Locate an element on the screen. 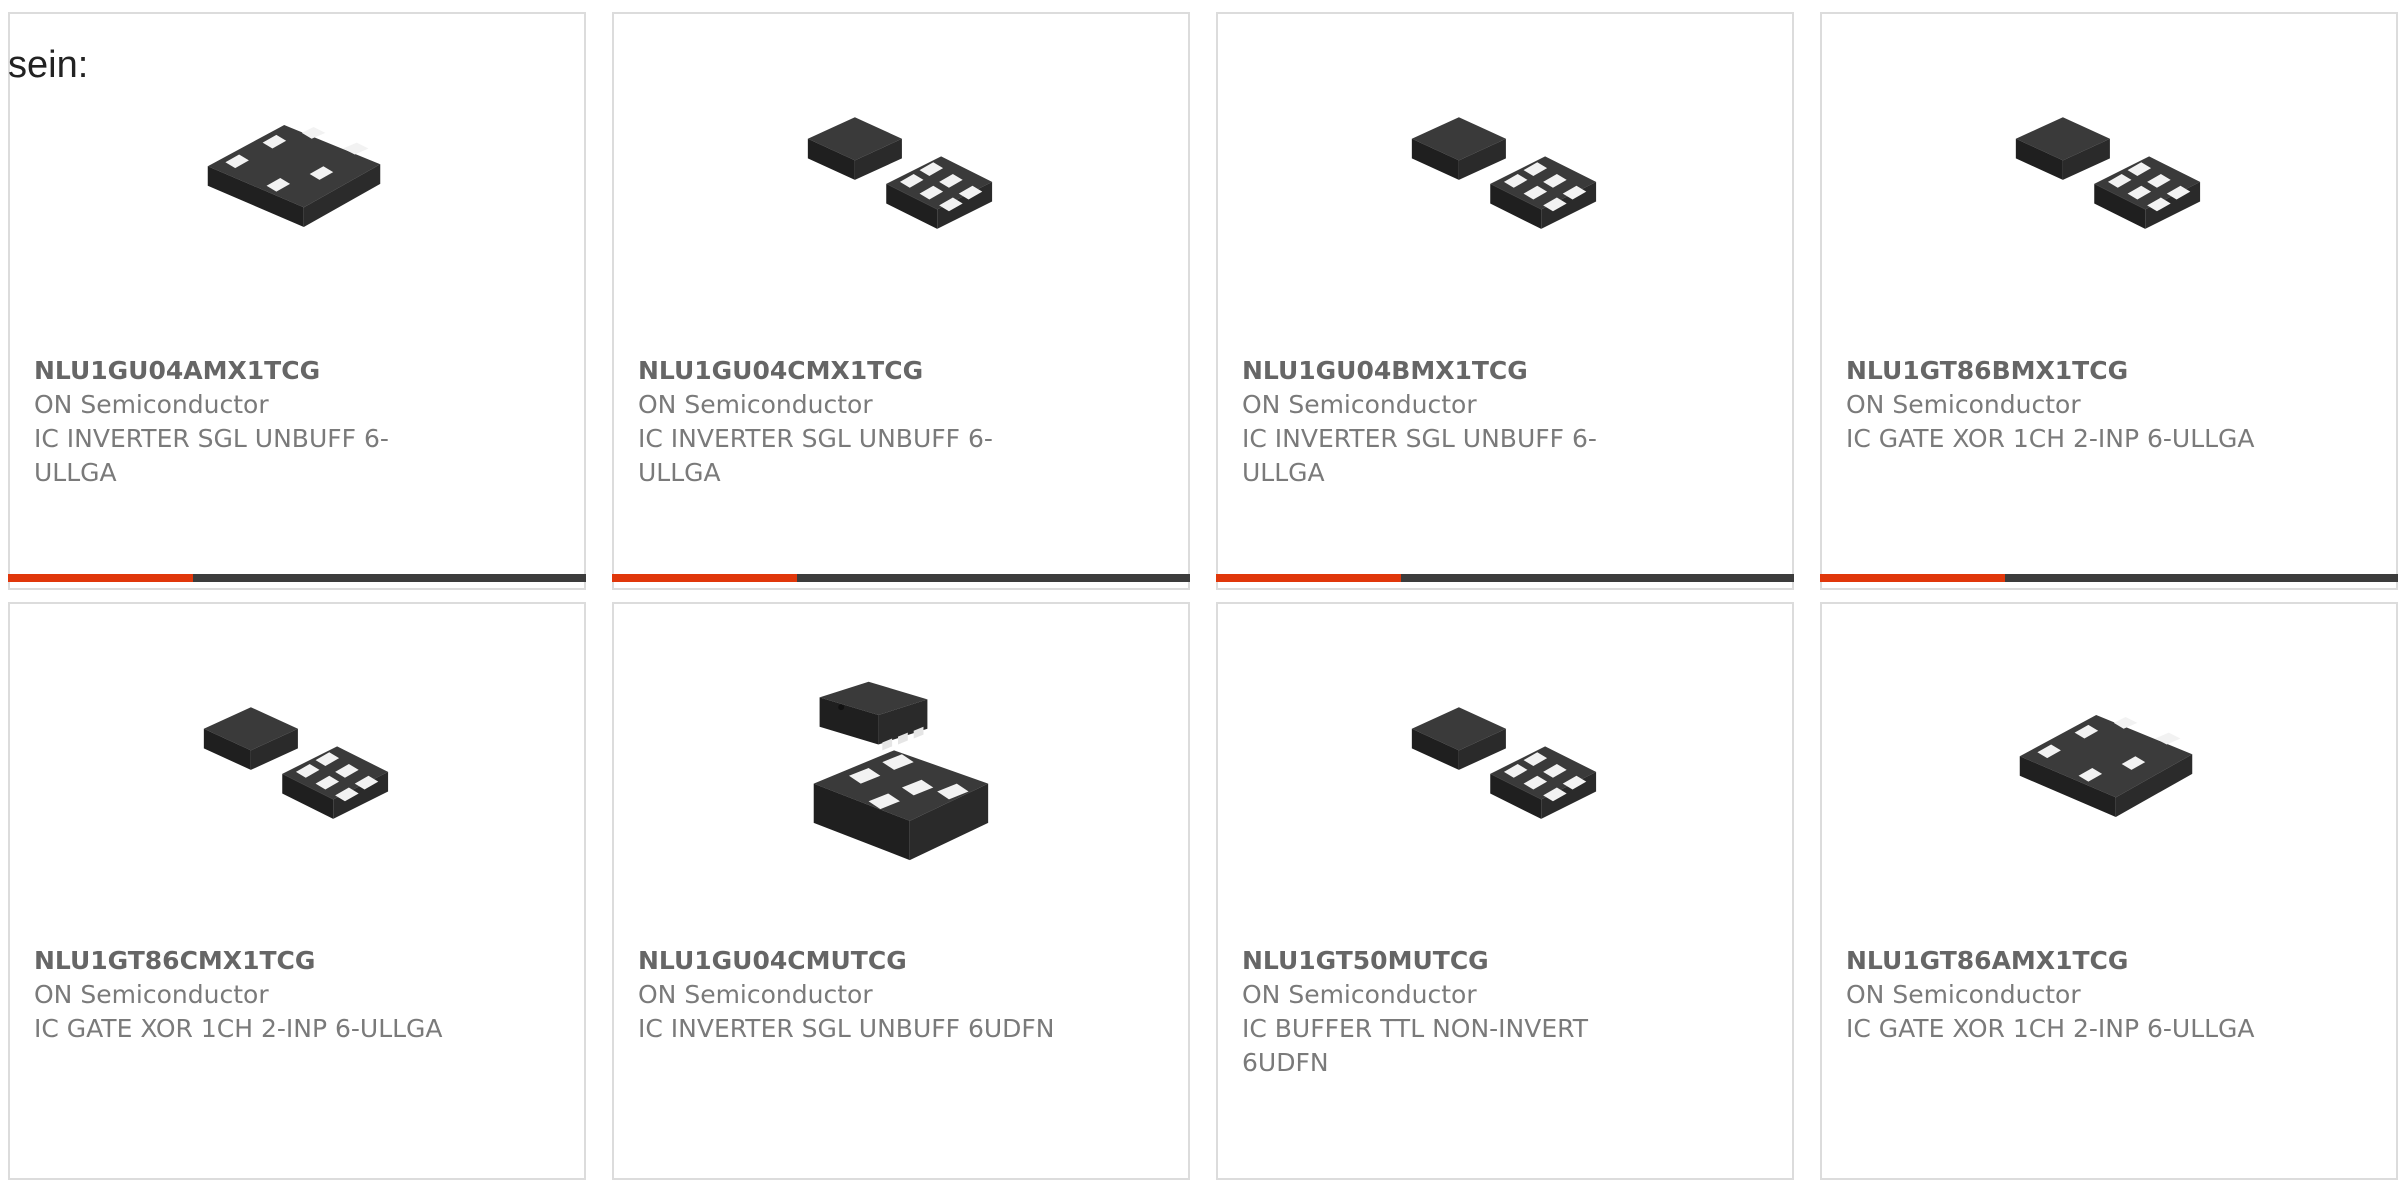 Image resolution: width=2400 pixels, height=1180 pixels. part-number-link: NLU1GU04BMX1TCG is located at coordinates (1452, 371).